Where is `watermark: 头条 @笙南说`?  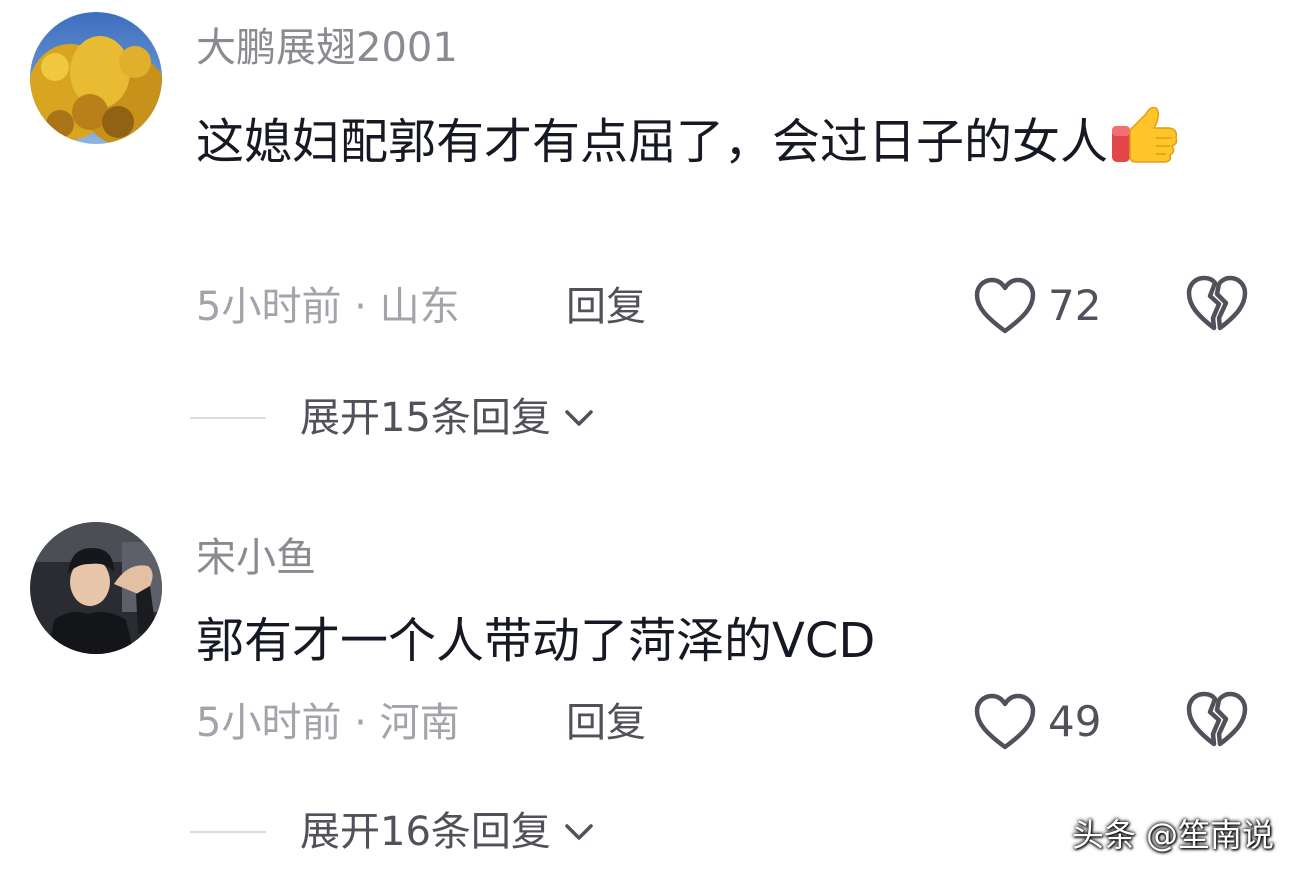 watermark: 头条 @笙南说 is located at coordinates (1172, 835).